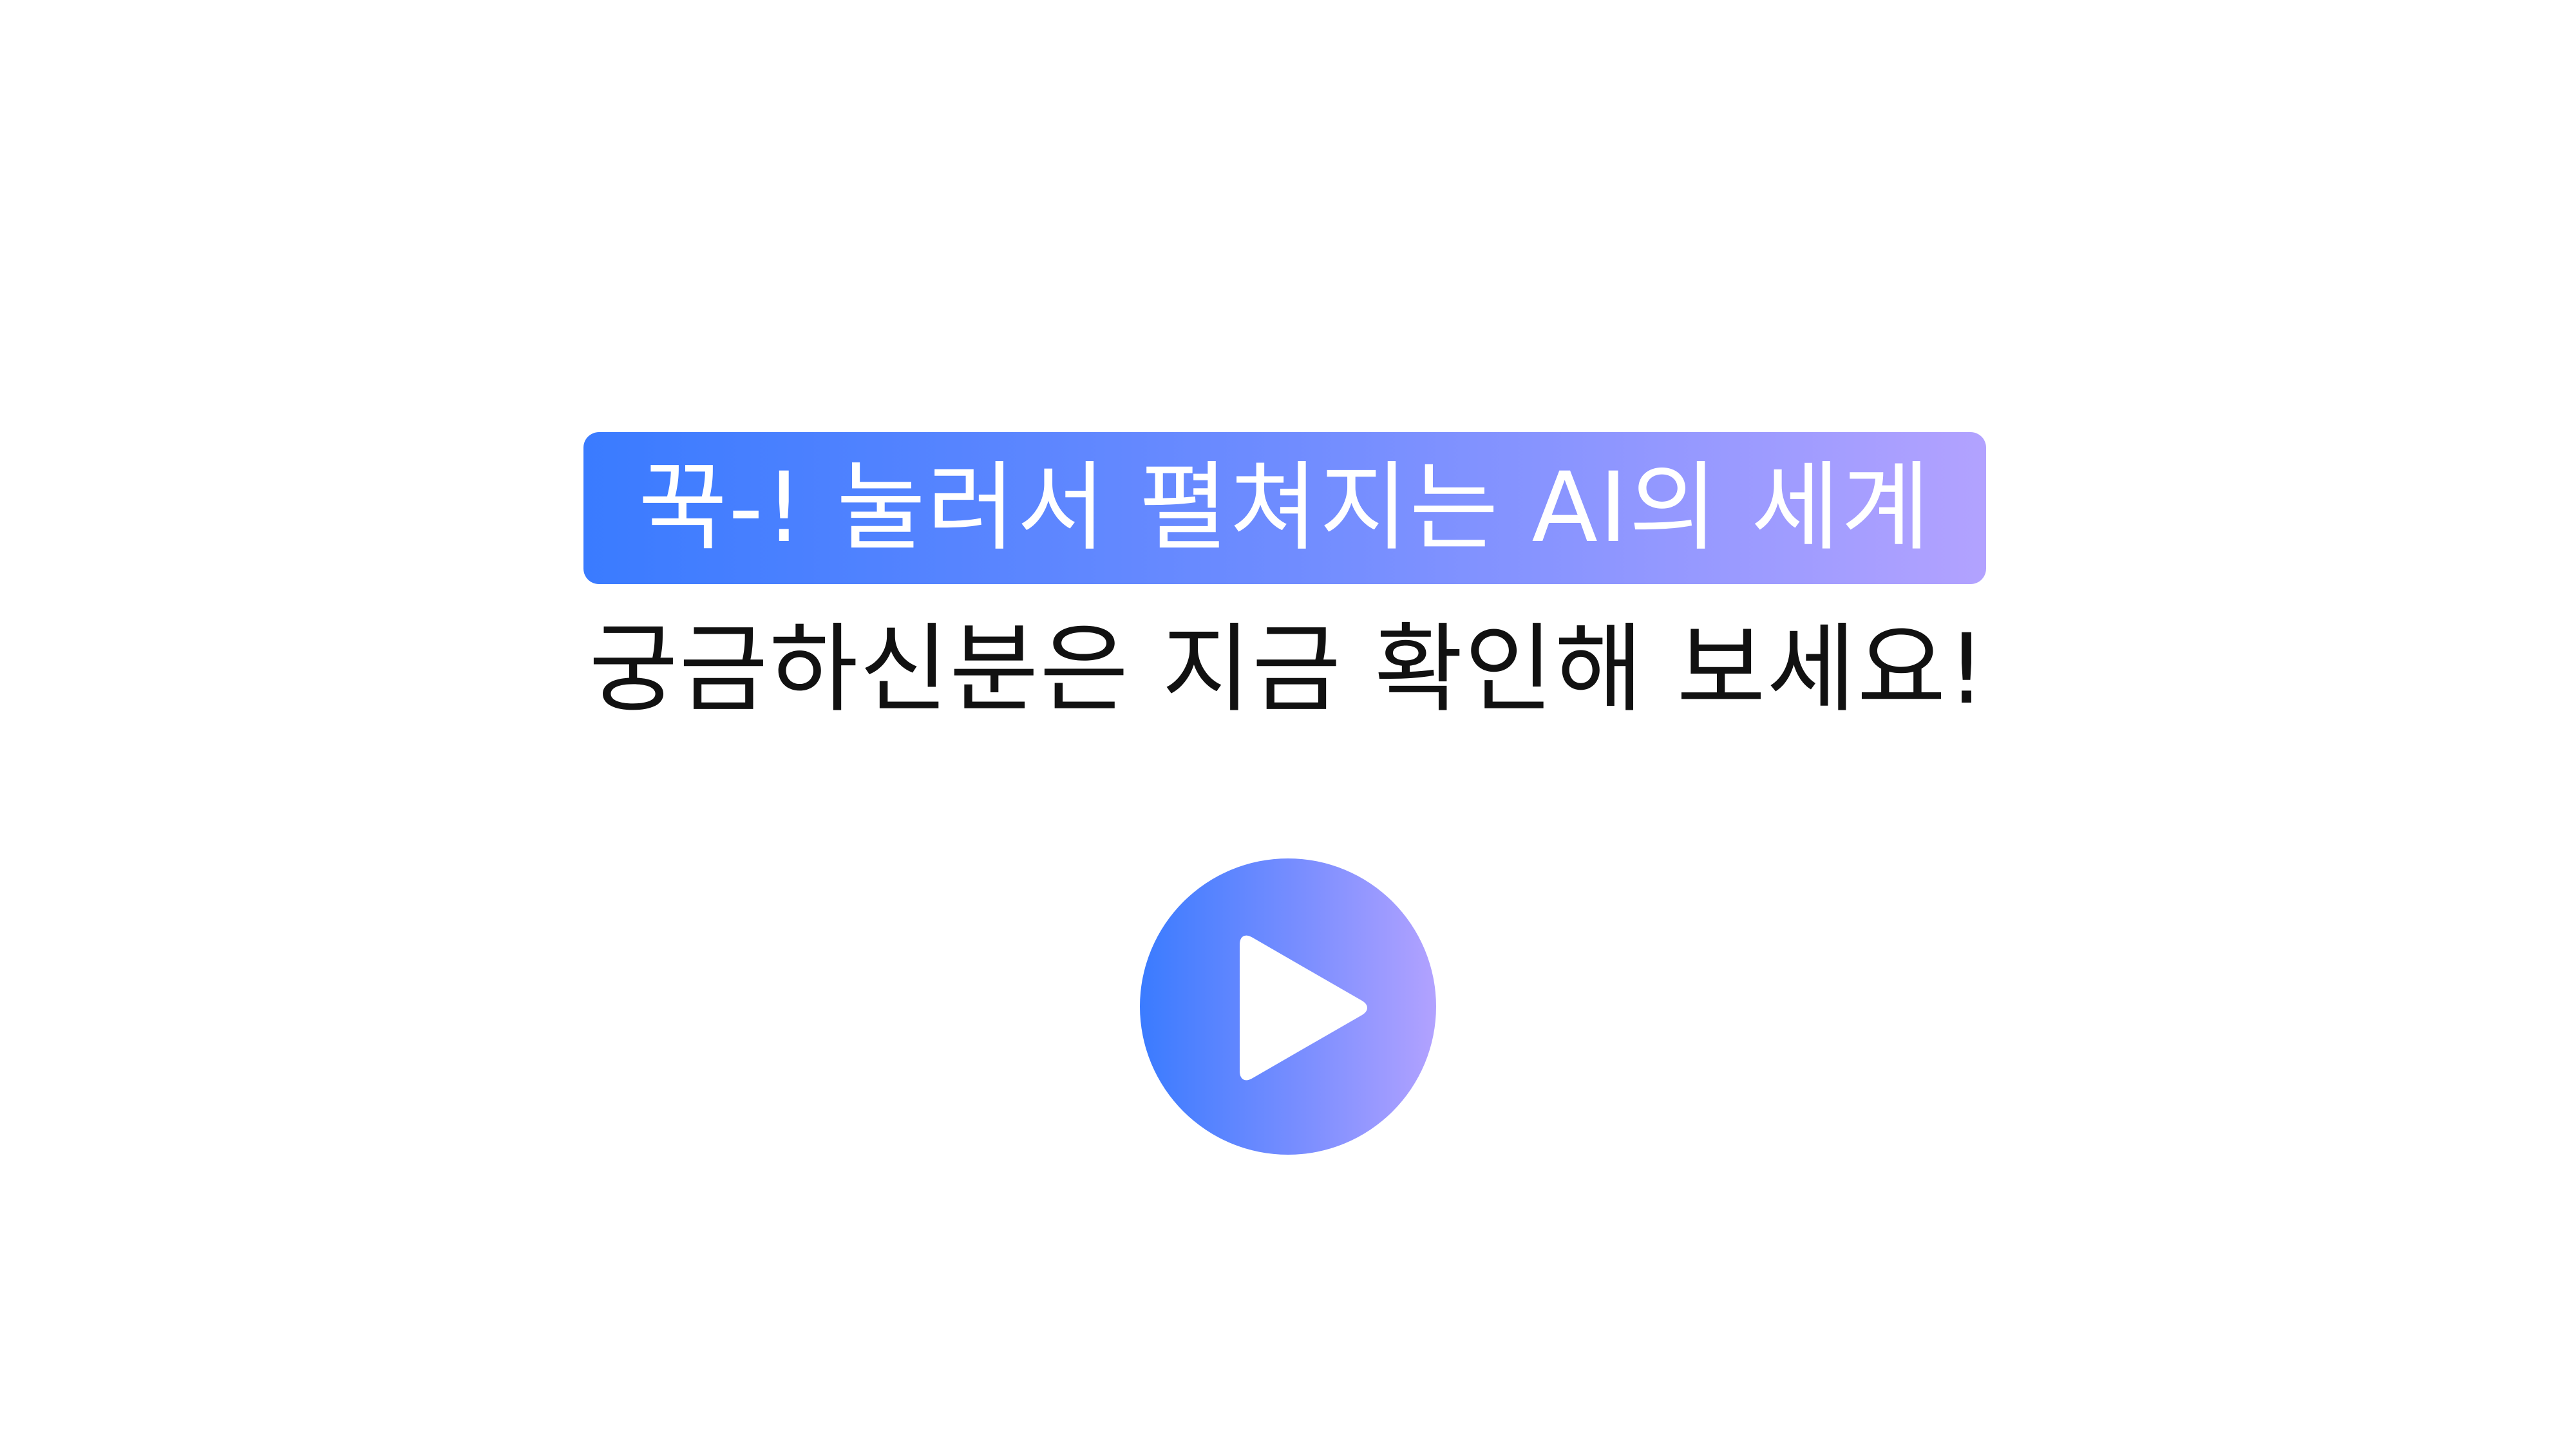 The image size is (2576, 1449). I want to click on headline-text: 꾹-! 눌러서 펼쳐지는 AI의 세계, so click(1285, 508).